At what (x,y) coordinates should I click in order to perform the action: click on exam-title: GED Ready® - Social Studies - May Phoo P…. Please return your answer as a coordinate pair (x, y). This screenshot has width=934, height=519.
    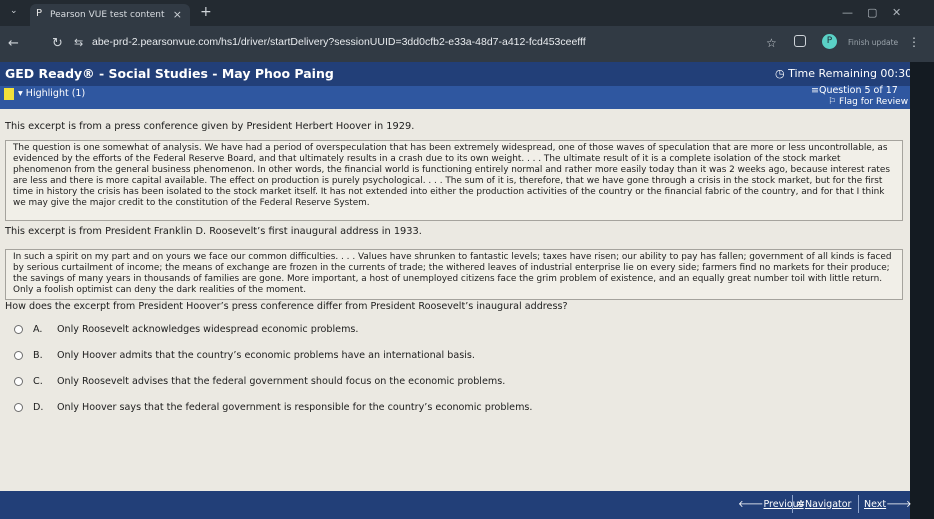
    Looking at the image, I should click on (169, 73).